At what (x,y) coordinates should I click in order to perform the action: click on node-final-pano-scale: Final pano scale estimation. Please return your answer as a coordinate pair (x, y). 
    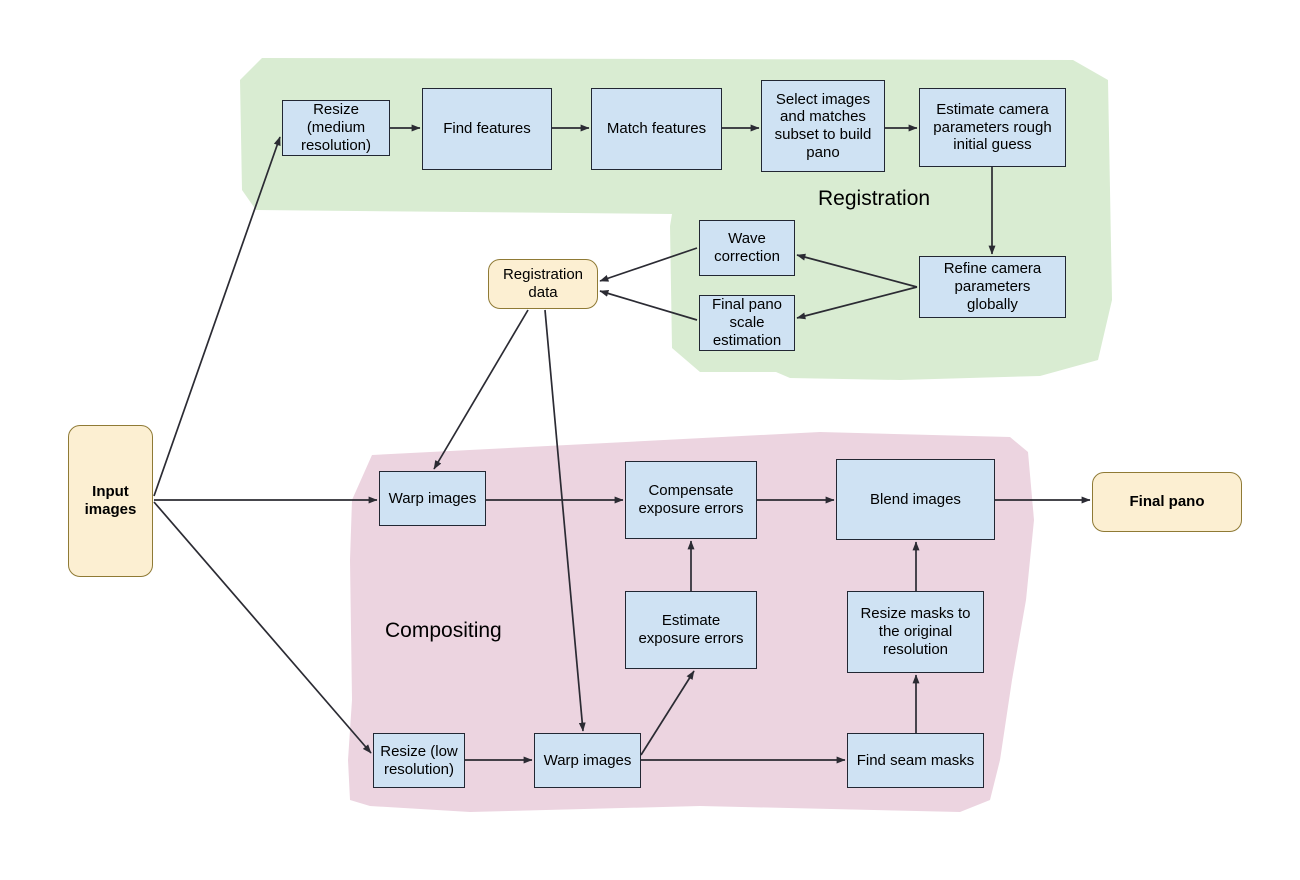
    Looking at the image, I should click on (747, 323).